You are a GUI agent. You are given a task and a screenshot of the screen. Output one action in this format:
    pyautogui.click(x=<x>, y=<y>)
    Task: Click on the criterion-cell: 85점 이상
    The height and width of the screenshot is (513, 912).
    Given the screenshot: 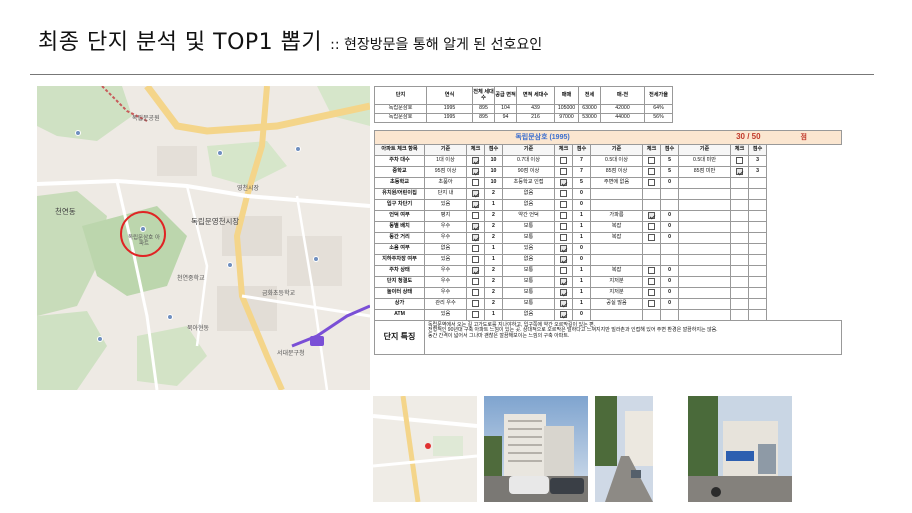 What is the action you would take?
    pyautogui.click(x=616, y=172)
    